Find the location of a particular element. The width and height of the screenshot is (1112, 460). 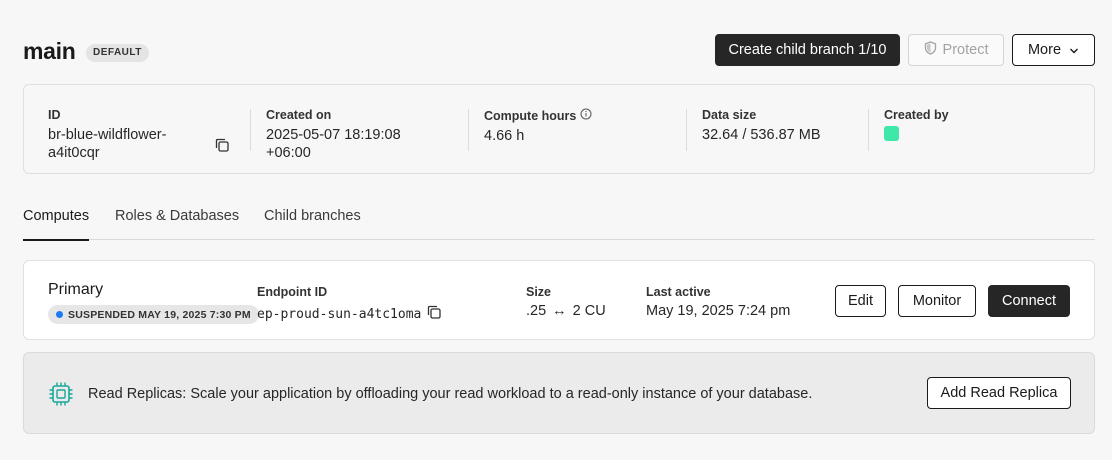

created-by-field: Created by is located at coordinates (916, 124).